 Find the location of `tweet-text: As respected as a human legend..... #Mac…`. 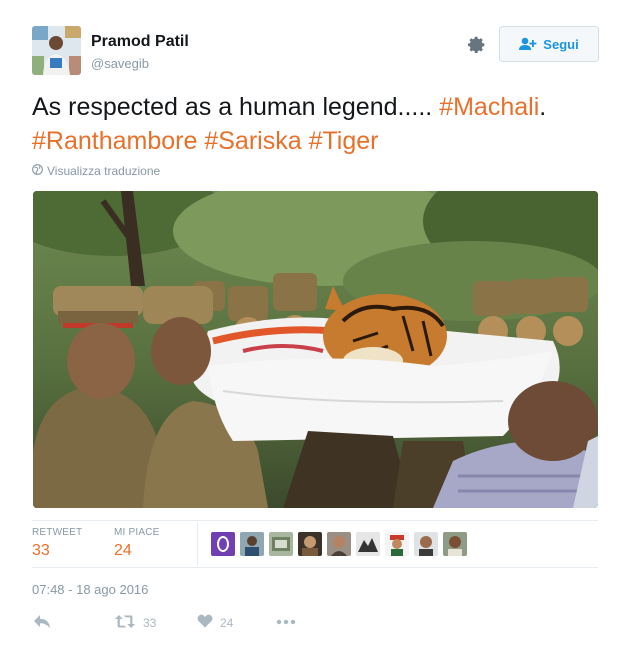

tweet-text: As respected as a human legend..... #Mac… is located at coordinates (322, 124).